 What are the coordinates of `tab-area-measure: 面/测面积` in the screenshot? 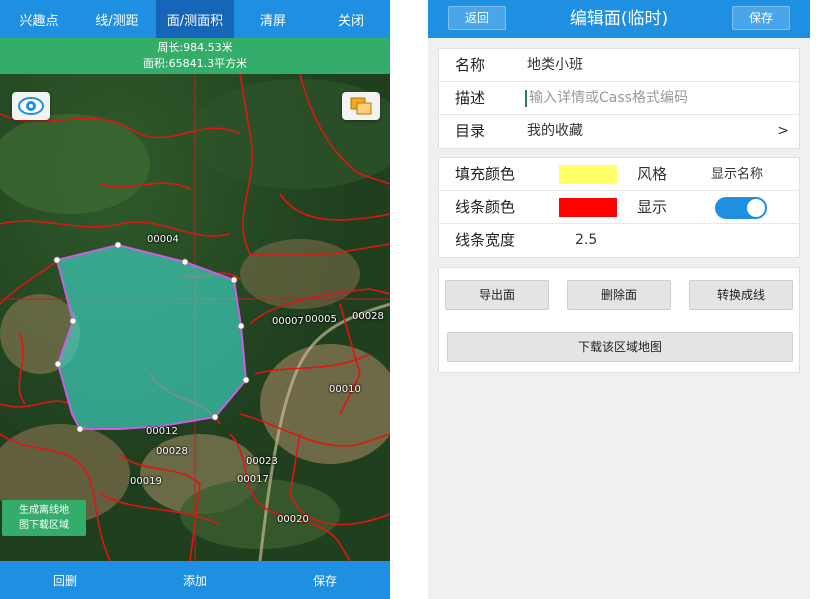 It's located at (195, 19).